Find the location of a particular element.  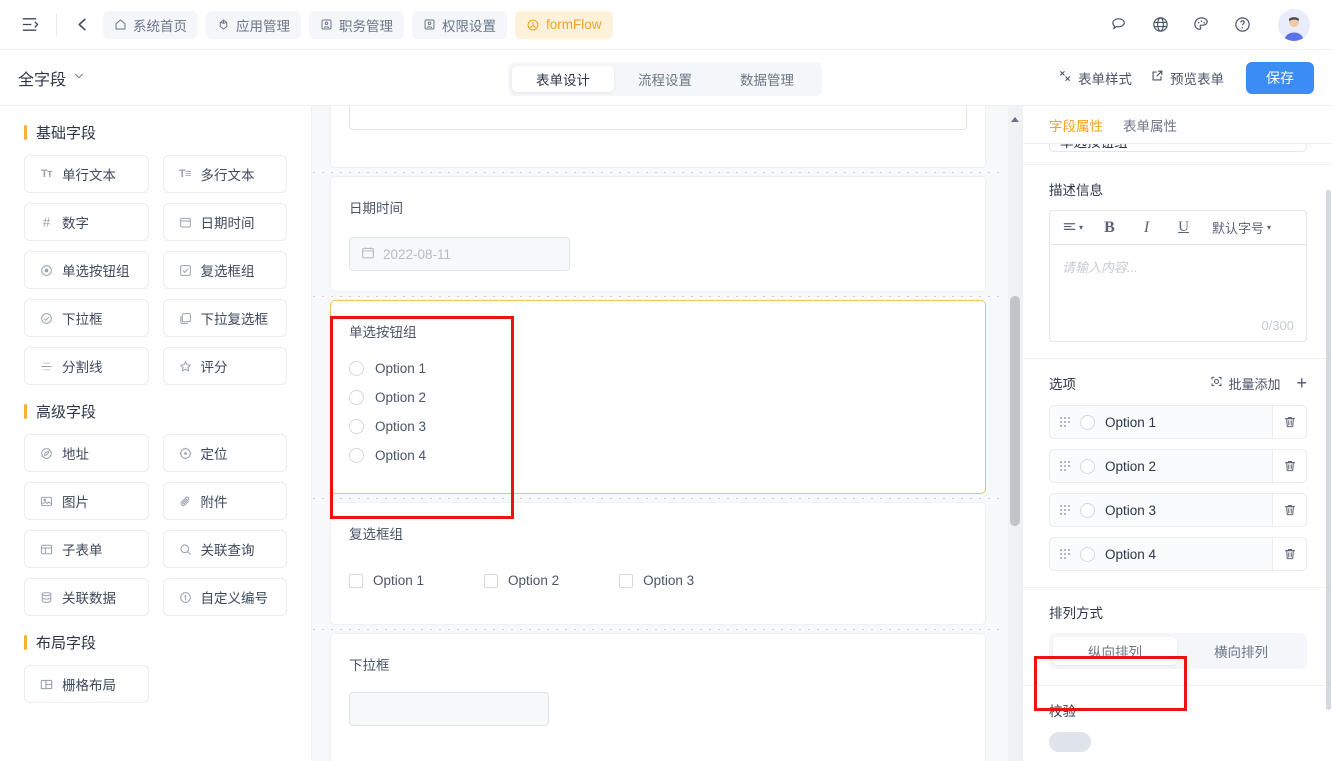

tab-form-properties: 表单属性 is located at coordinates (1150, 125).